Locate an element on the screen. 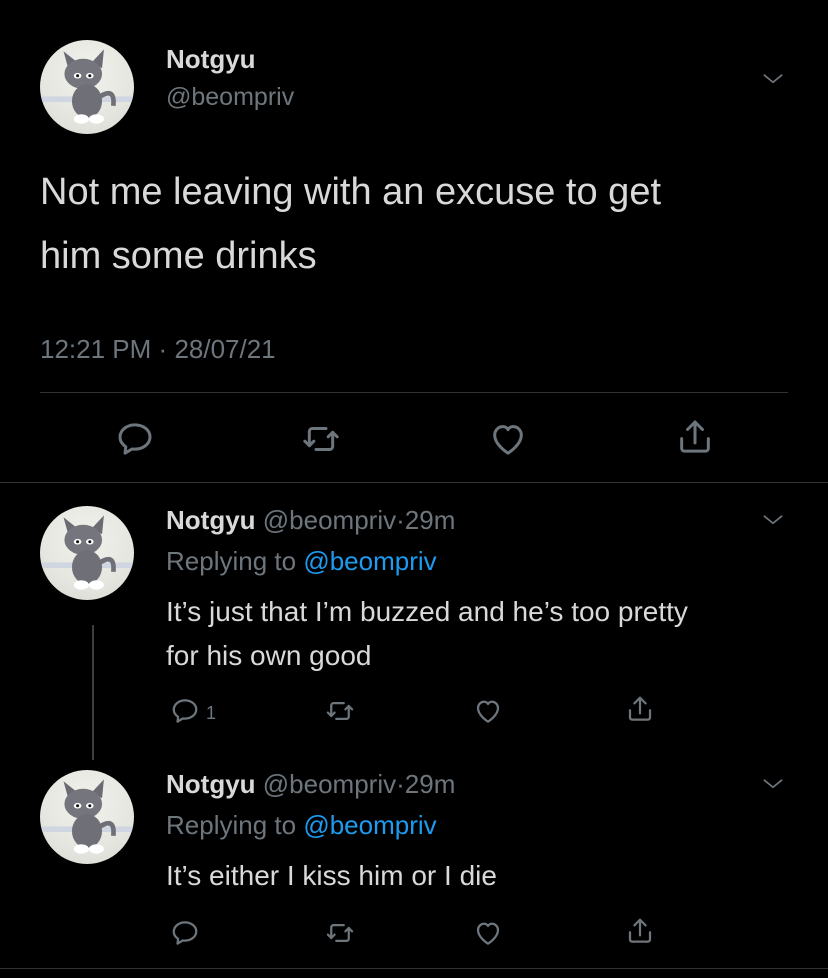 The image size is (828, 978). tweet-text-line1: Not me leaving with an excuse to get is located at coordinates (351, 192).